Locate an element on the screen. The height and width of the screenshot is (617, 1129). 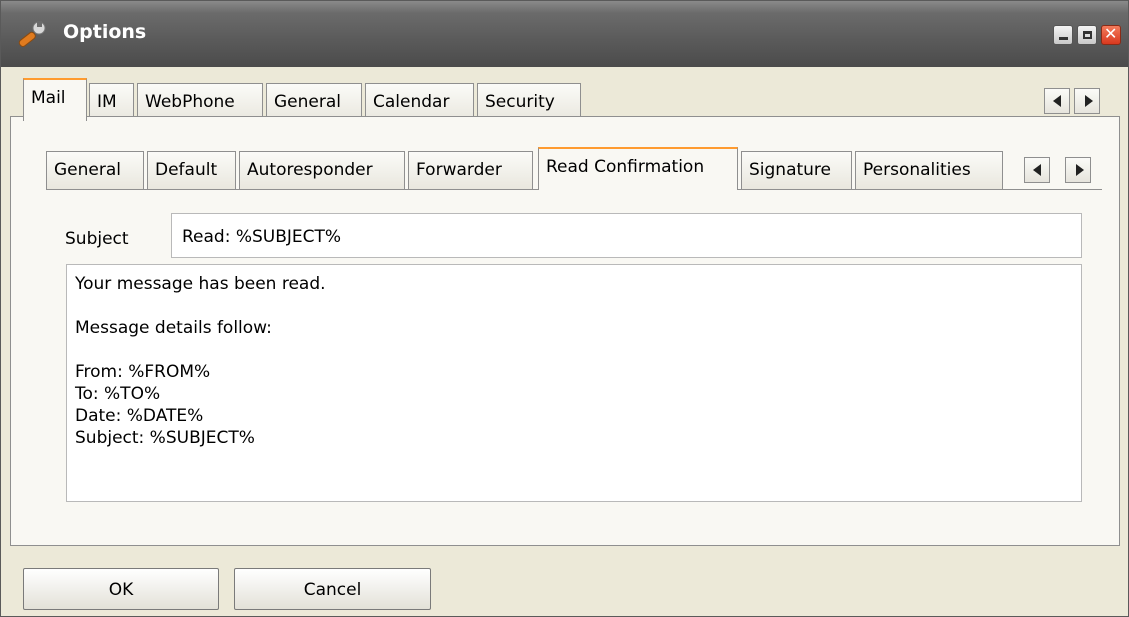
subject-label: Subject is located at coordinates (97, 239).